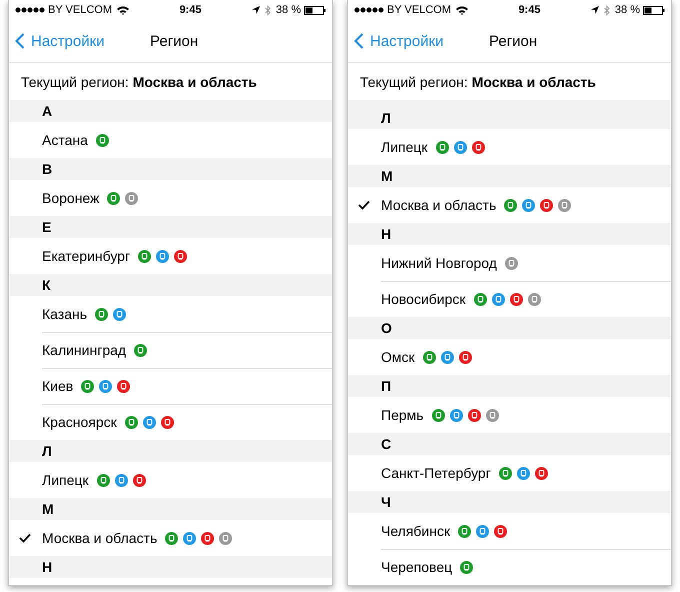 The height and width of the screenshot is (592, 680). What do you see at coordinates (170, 169) in the screenshot?
I see `section-header: В` at bounding box center [170, 169].